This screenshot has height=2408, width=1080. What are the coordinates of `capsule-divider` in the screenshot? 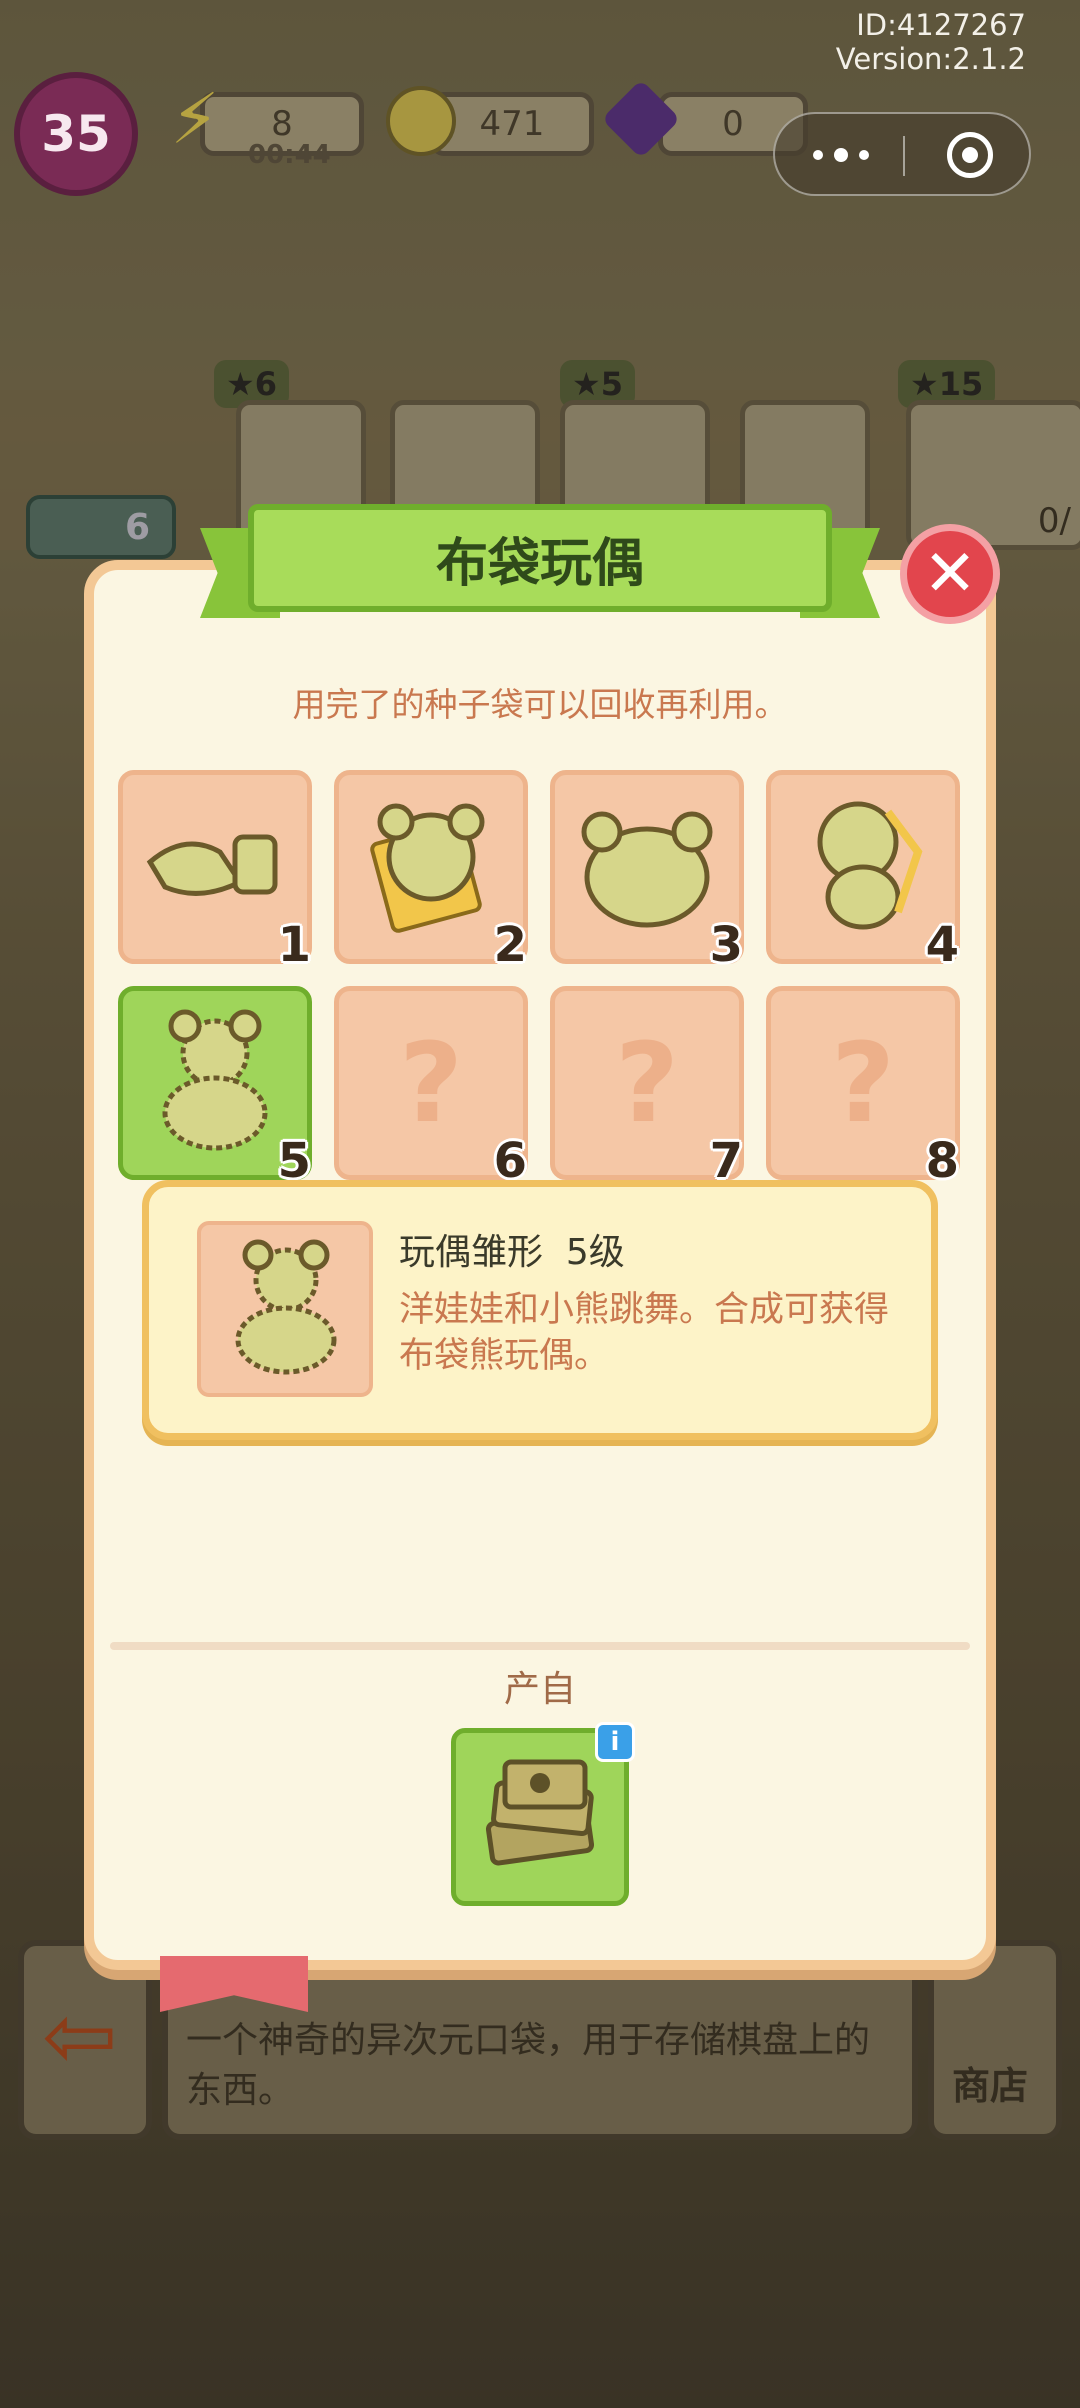 It's located at (904, 156).